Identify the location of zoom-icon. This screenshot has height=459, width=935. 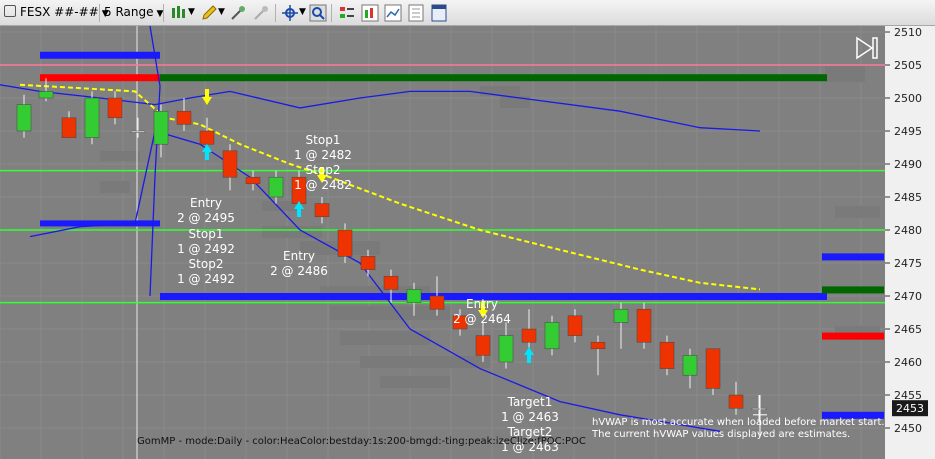
(318, 13).